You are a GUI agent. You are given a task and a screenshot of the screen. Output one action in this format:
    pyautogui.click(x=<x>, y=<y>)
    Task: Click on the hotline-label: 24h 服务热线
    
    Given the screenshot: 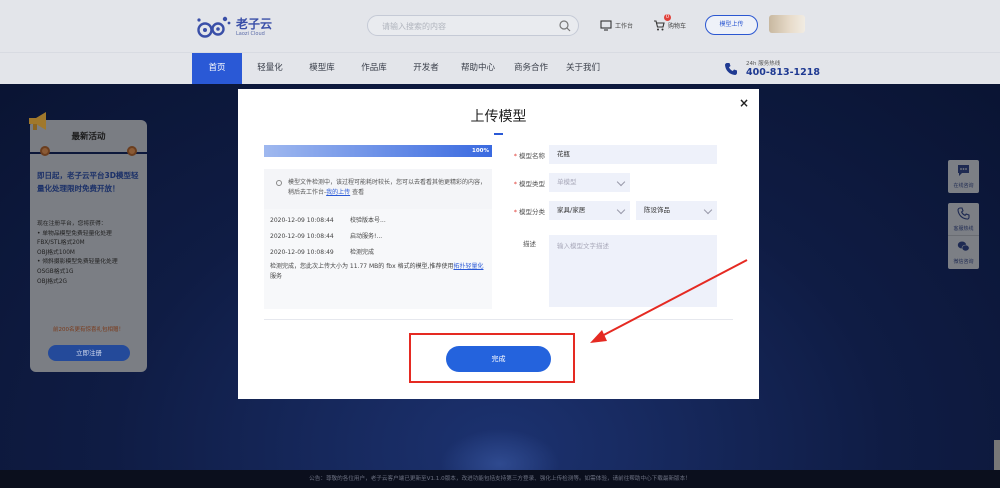 What is the action you would take?
    pyautogui.click(x=763, y=64)
    